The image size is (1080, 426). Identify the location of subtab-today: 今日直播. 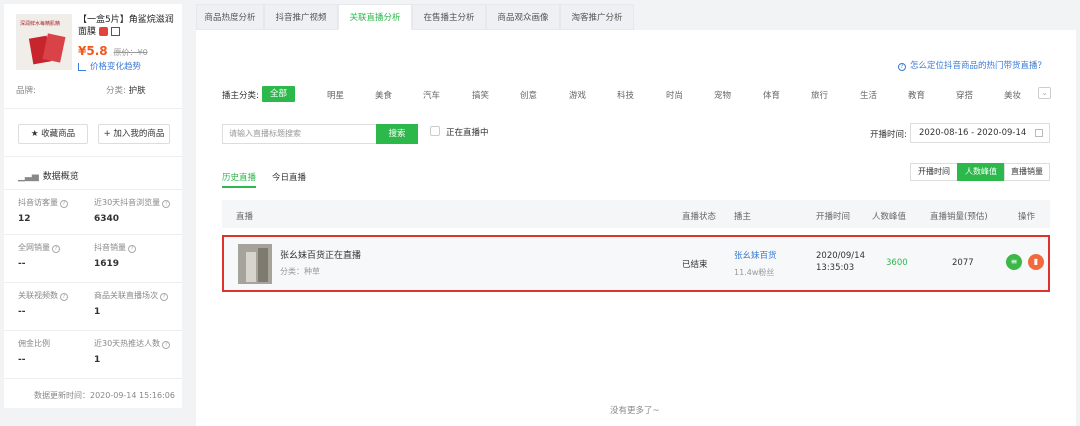
(289, 177).